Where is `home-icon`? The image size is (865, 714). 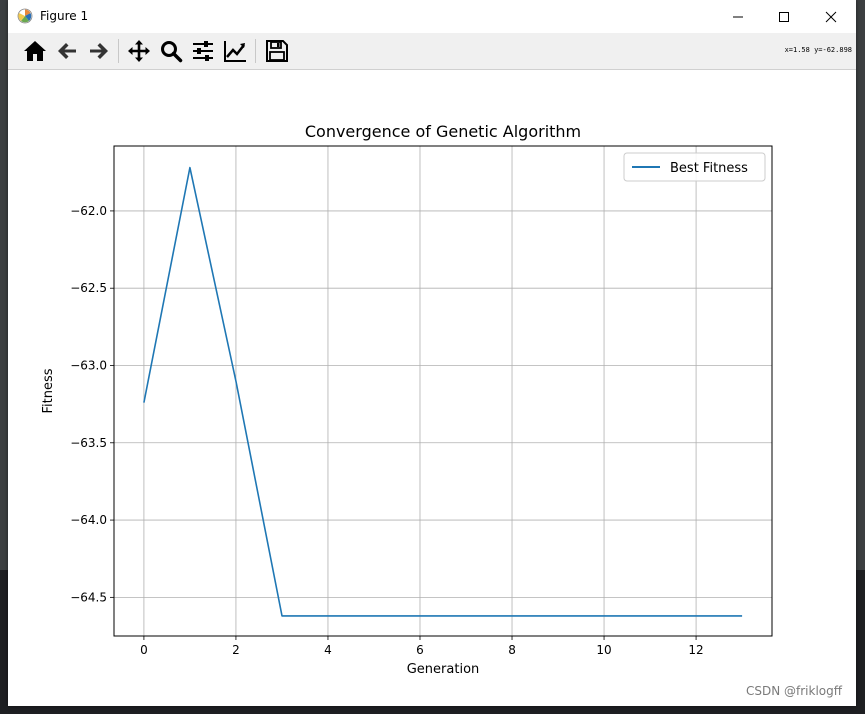
home-icon is located at coordinates (35, 51).